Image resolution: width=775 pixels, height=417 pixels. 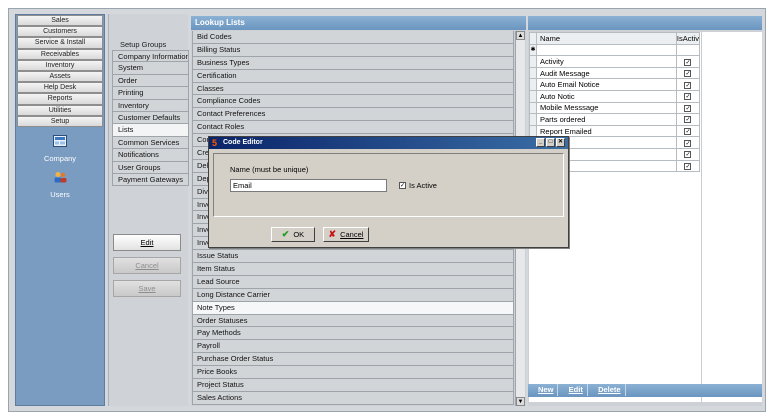 I want to click on nav-item-help-desk: Help Desk, so click(x=60, y=88).